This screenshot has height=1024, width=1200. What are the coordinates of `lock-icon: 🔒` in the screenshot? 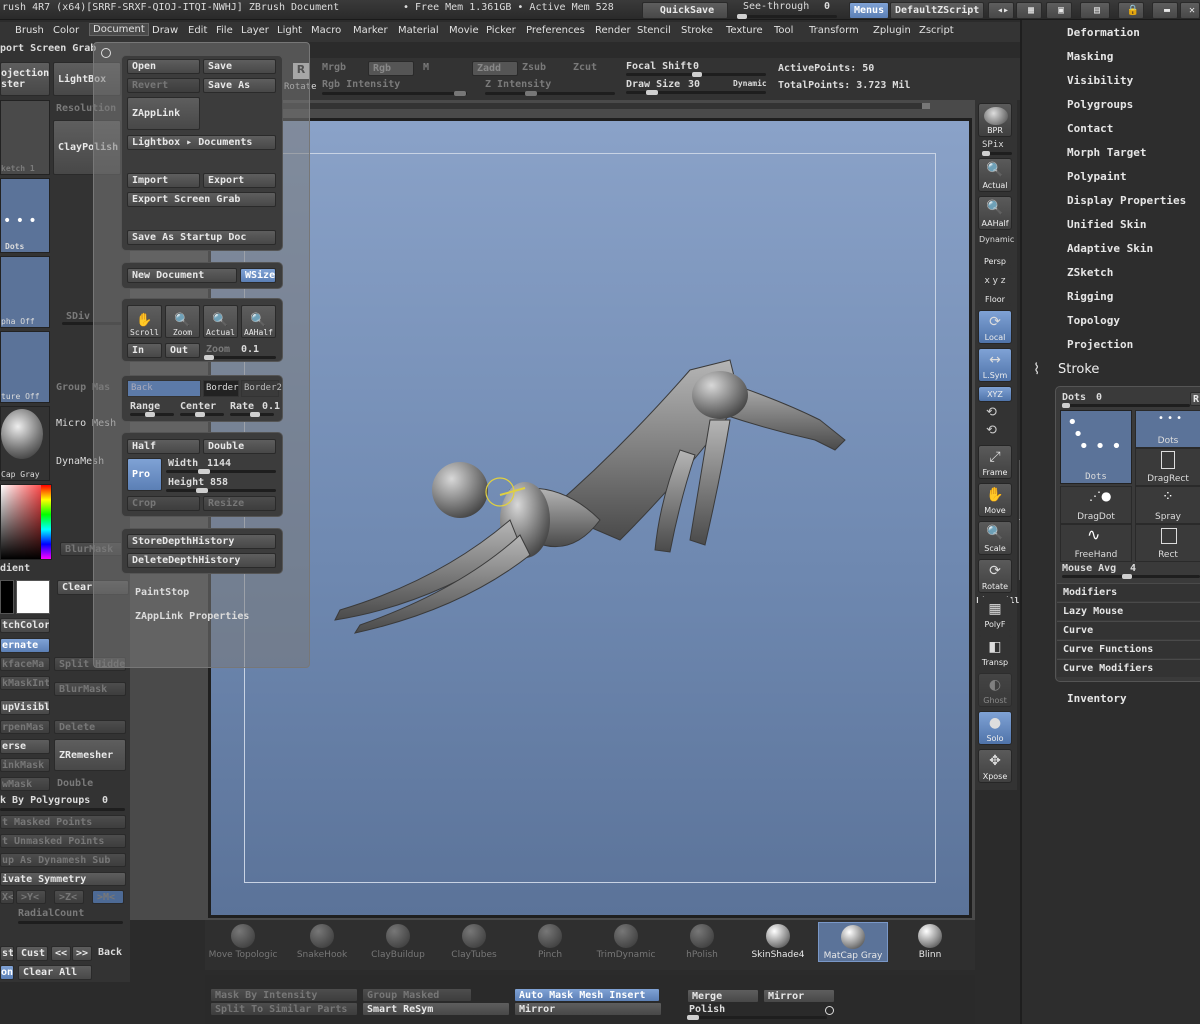 It's located at (1131, 10).